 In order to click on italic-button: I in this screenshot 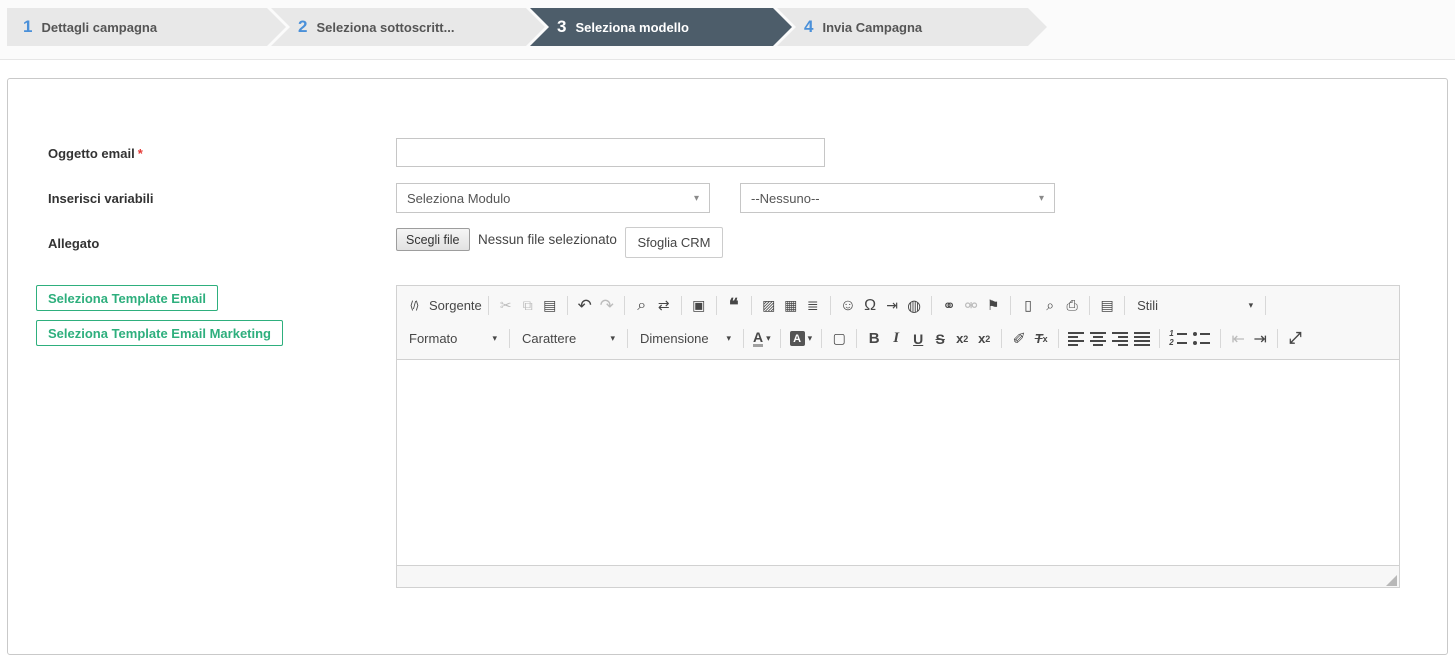, I will do `click(896, 339)`.